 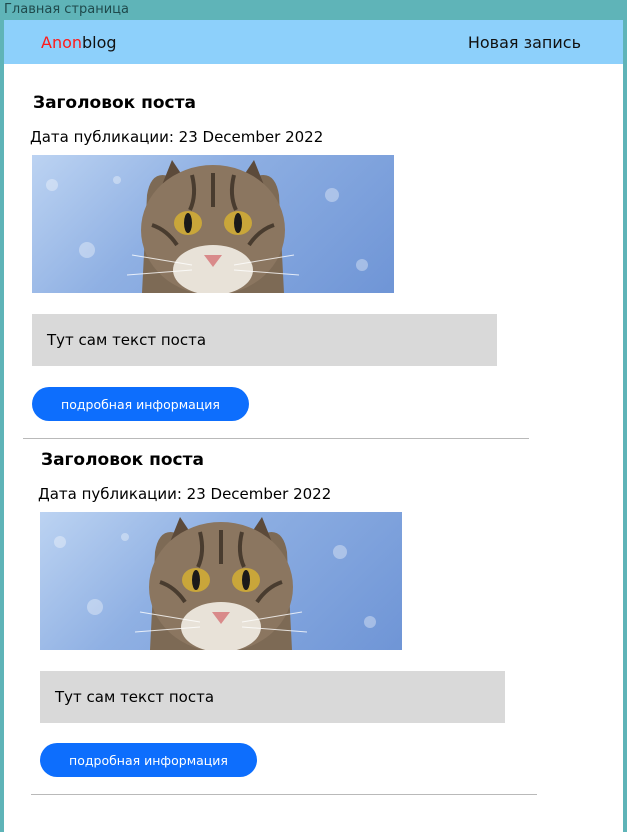 What do you see at coordinates (313, 42) in the screenshot?
I see `navbar: Anonblog Новая запись` at bounding box center [313, 42].